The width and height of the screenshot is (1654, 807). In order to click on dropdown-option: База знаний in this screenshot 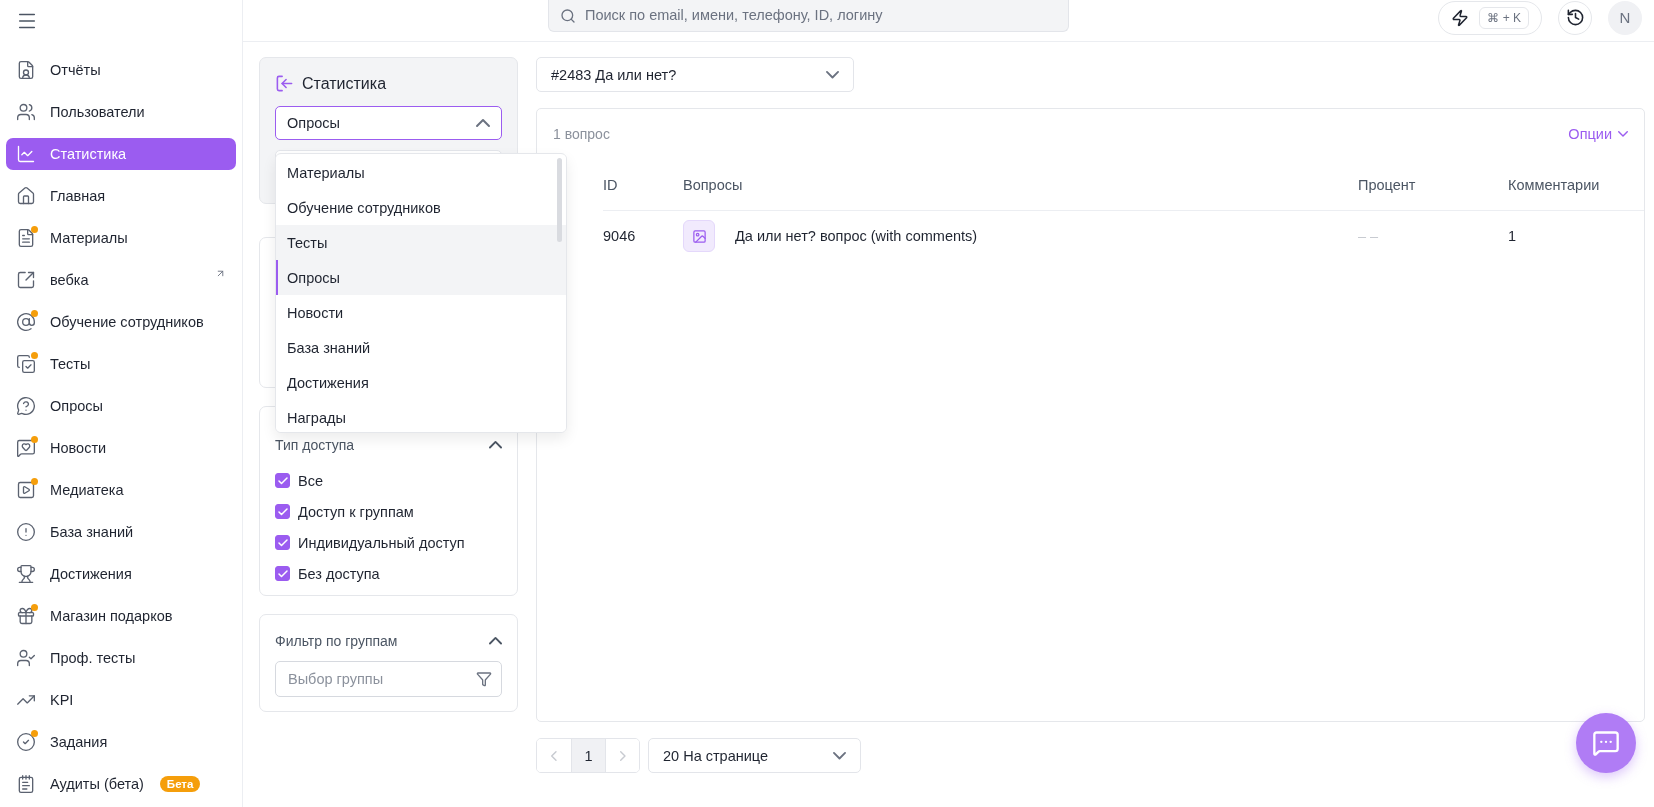, I will do `click(421, 347)`.